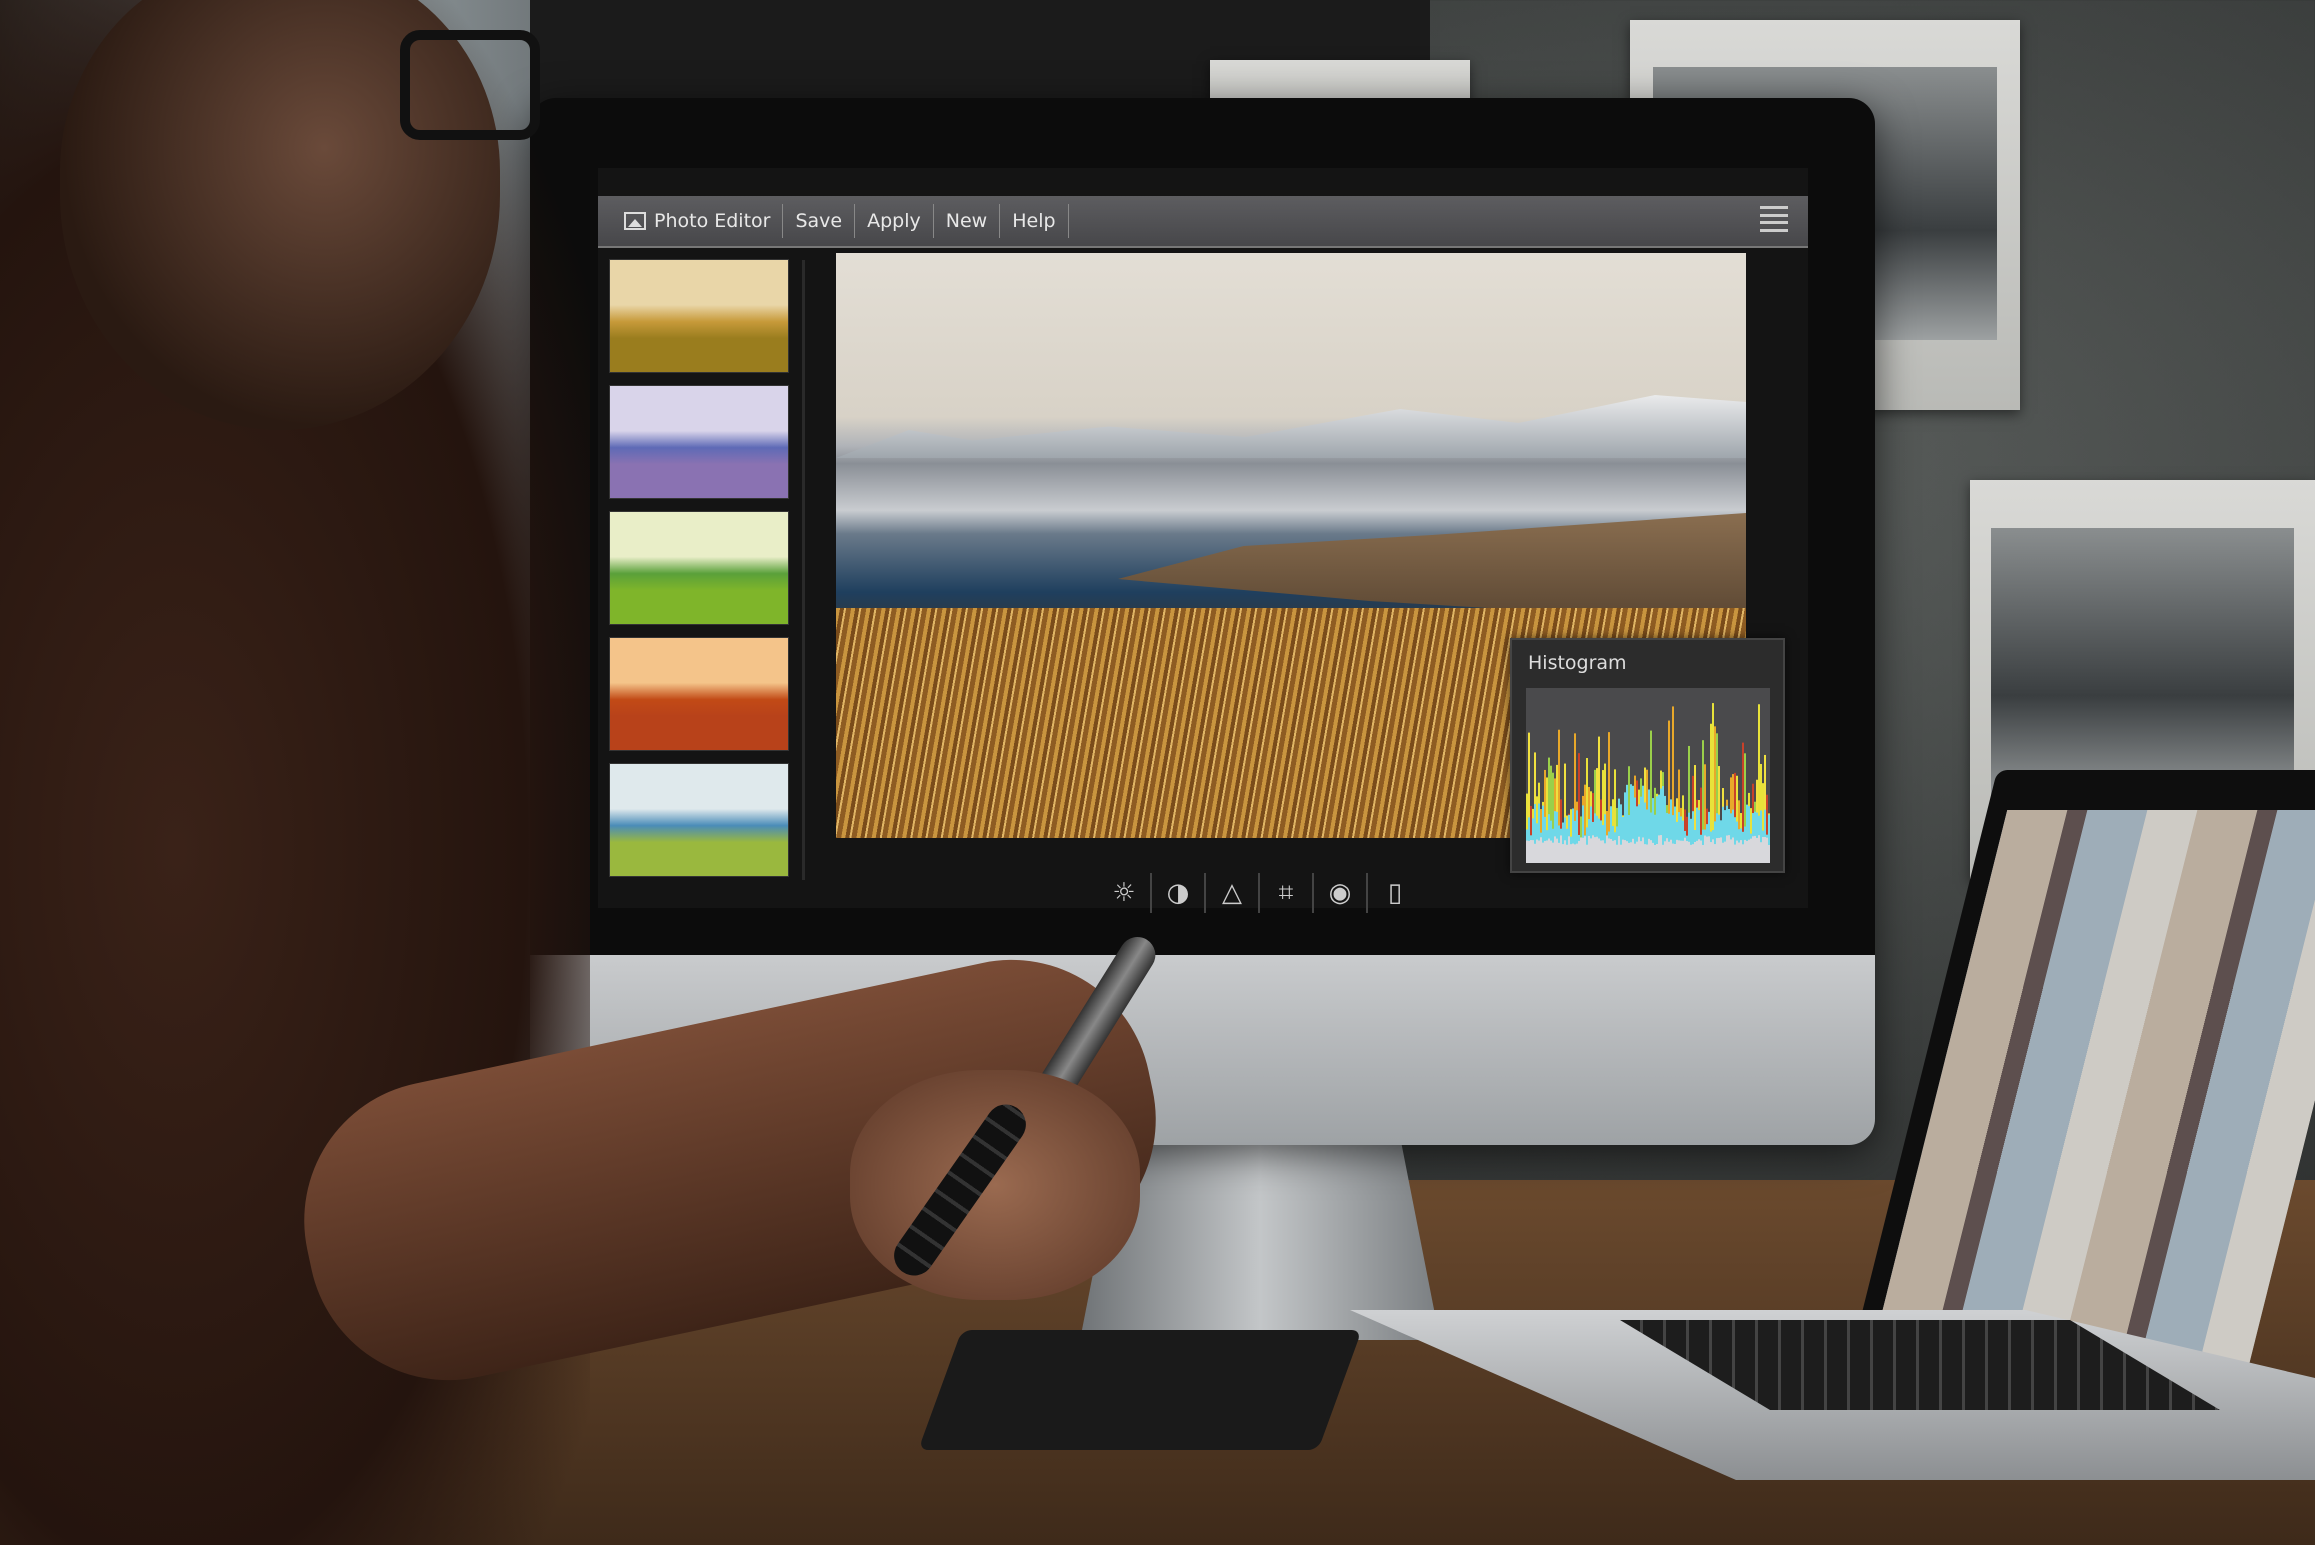 This screenshot has height=1545, width=2315. Describe the element at coordinates (712, 221) in the screenshot. I see `app-title: Photo Editor` at that location.